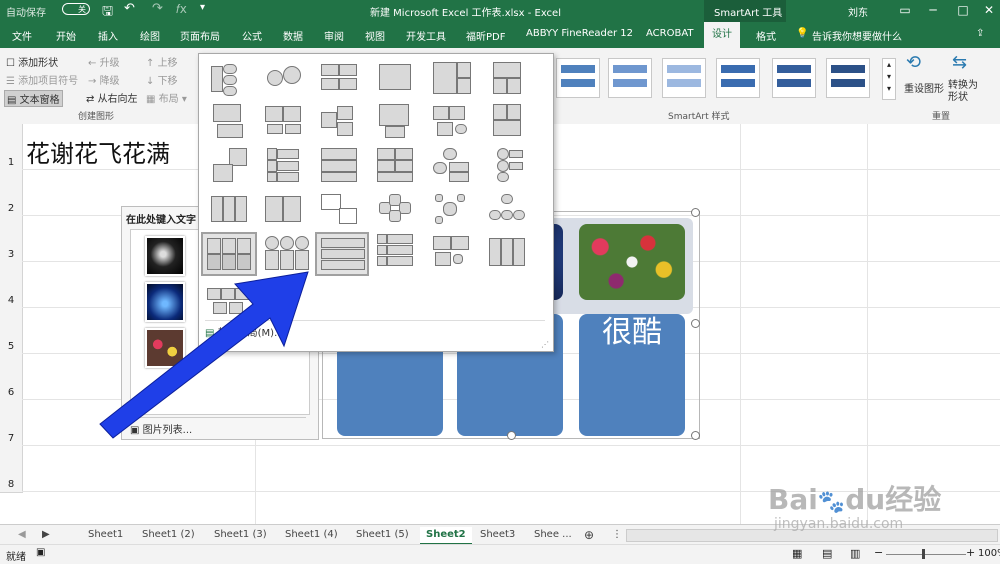 The width and height of the screenshot is (1000, 564). What do you see at coordinates (150, 35) in the screenshot?
I see `tab-draw: 绘图` at bounding box center [150, 35].